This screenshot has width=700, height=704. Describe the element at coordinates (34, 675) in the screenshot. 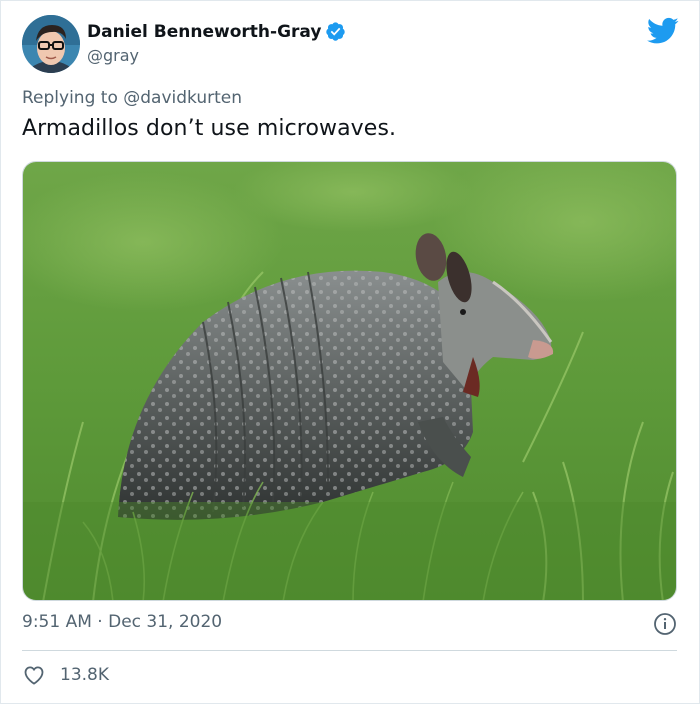

I see `heart-icon` at that location.